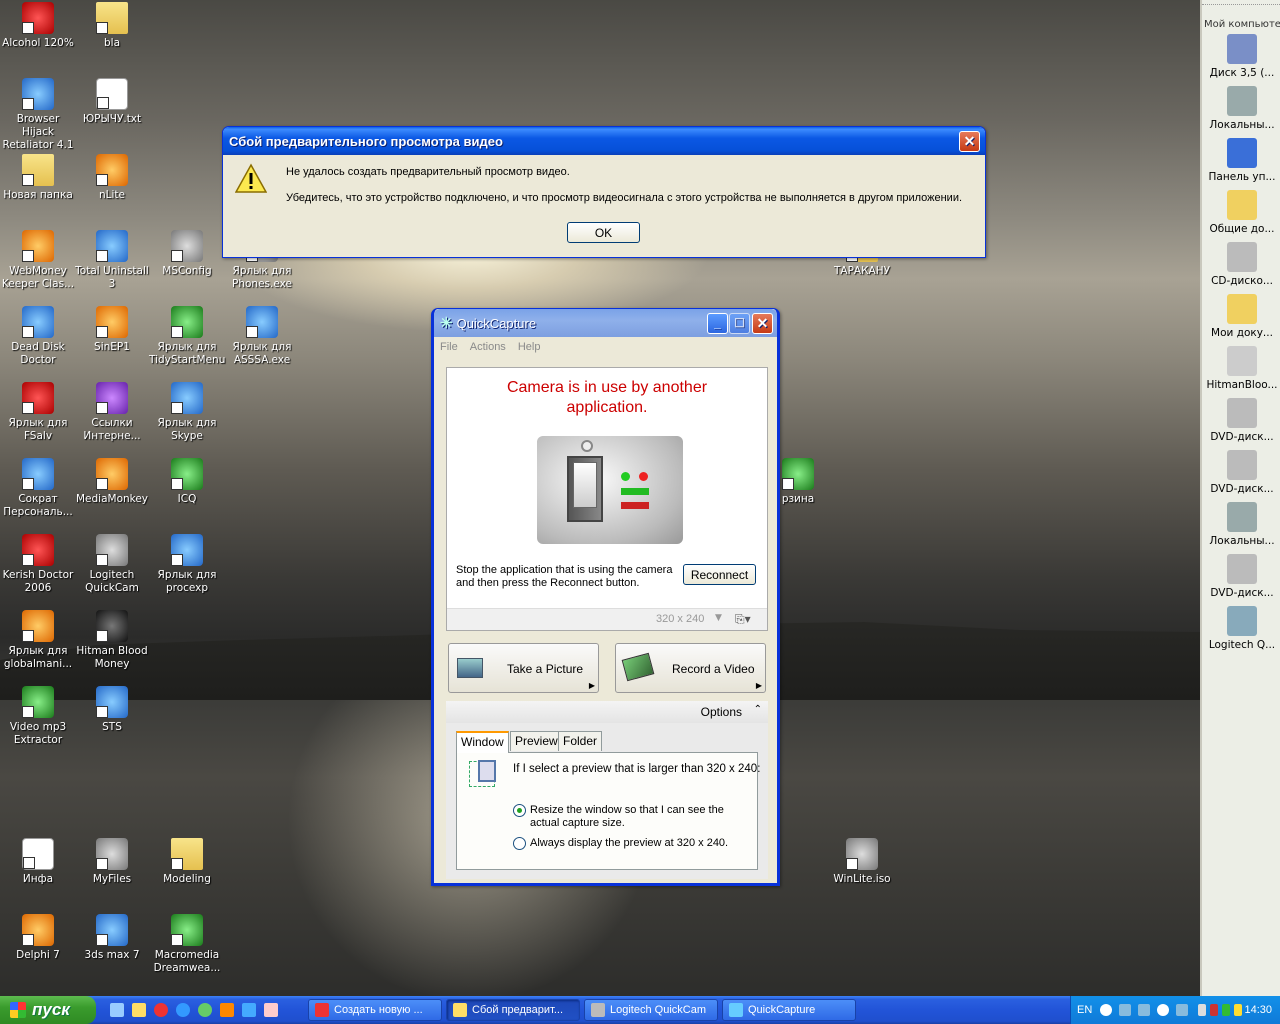 This screenshot has height=1024, width=1280. What do you see at coordinates (139, 1010) in the screenshot?
I see `explorer-icon` at bounding box center [139, 1010].